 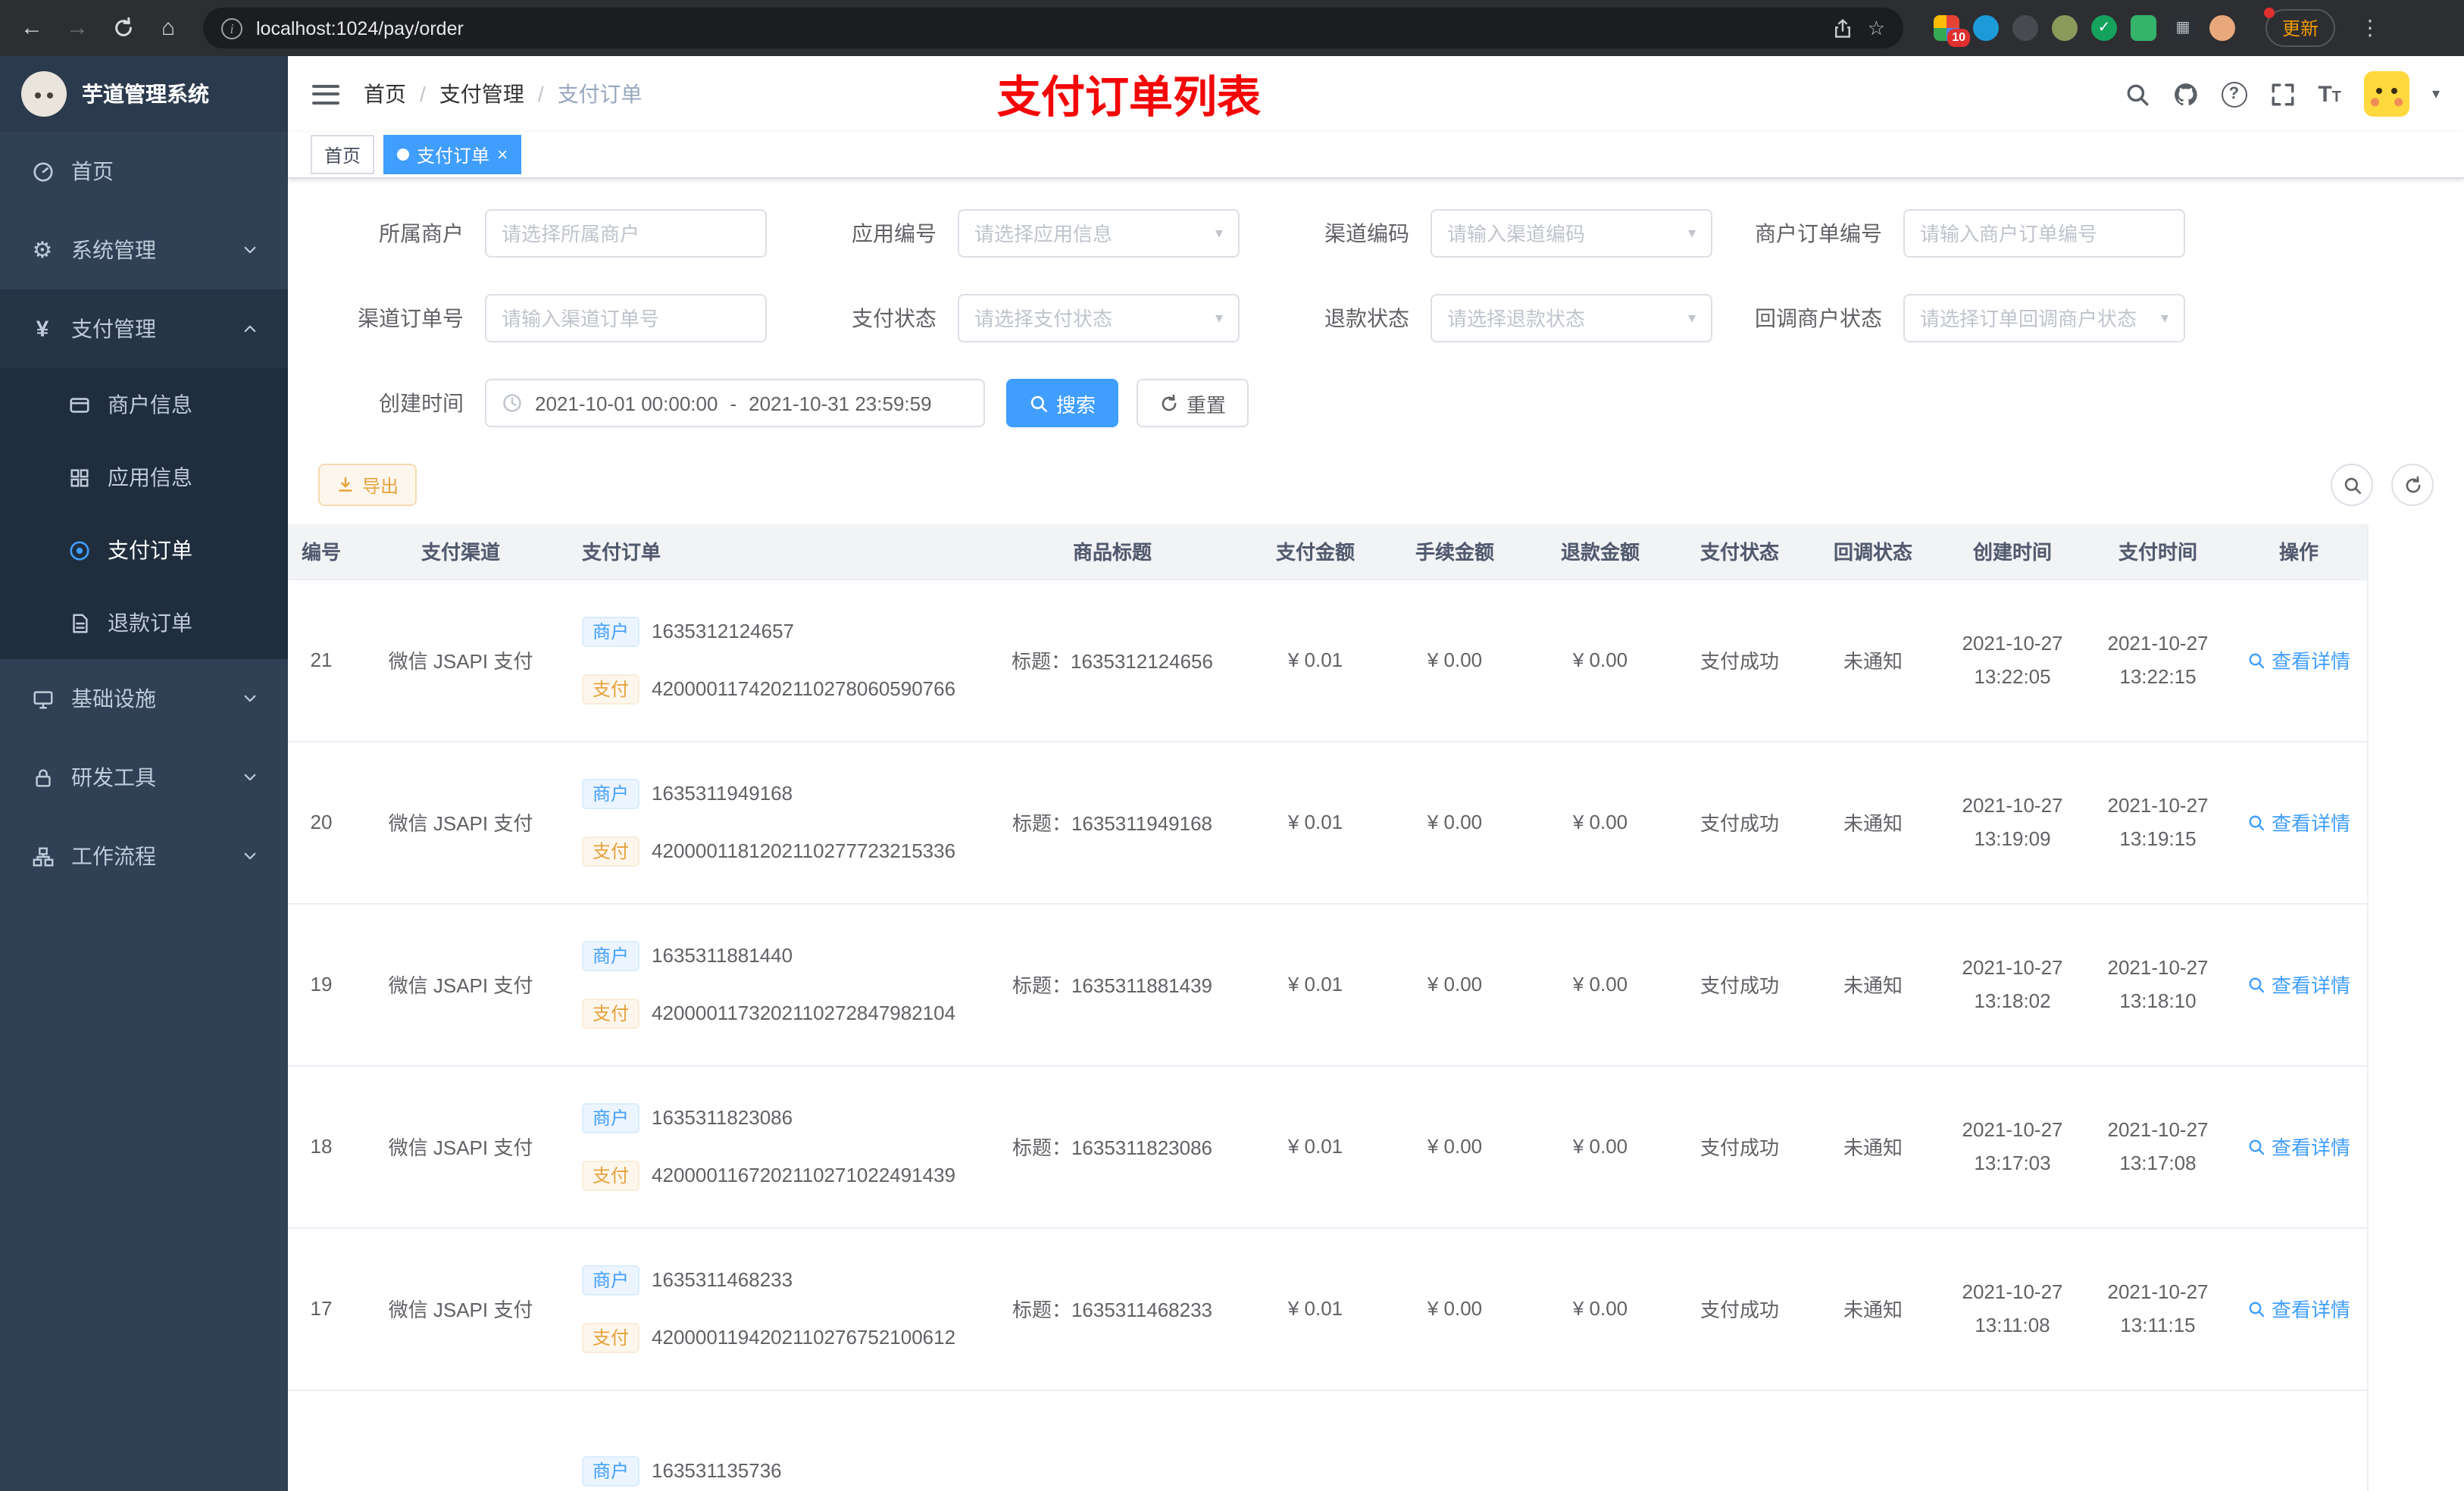 I want to click on browser-back-icon: ←, so click(x=31, y=28).